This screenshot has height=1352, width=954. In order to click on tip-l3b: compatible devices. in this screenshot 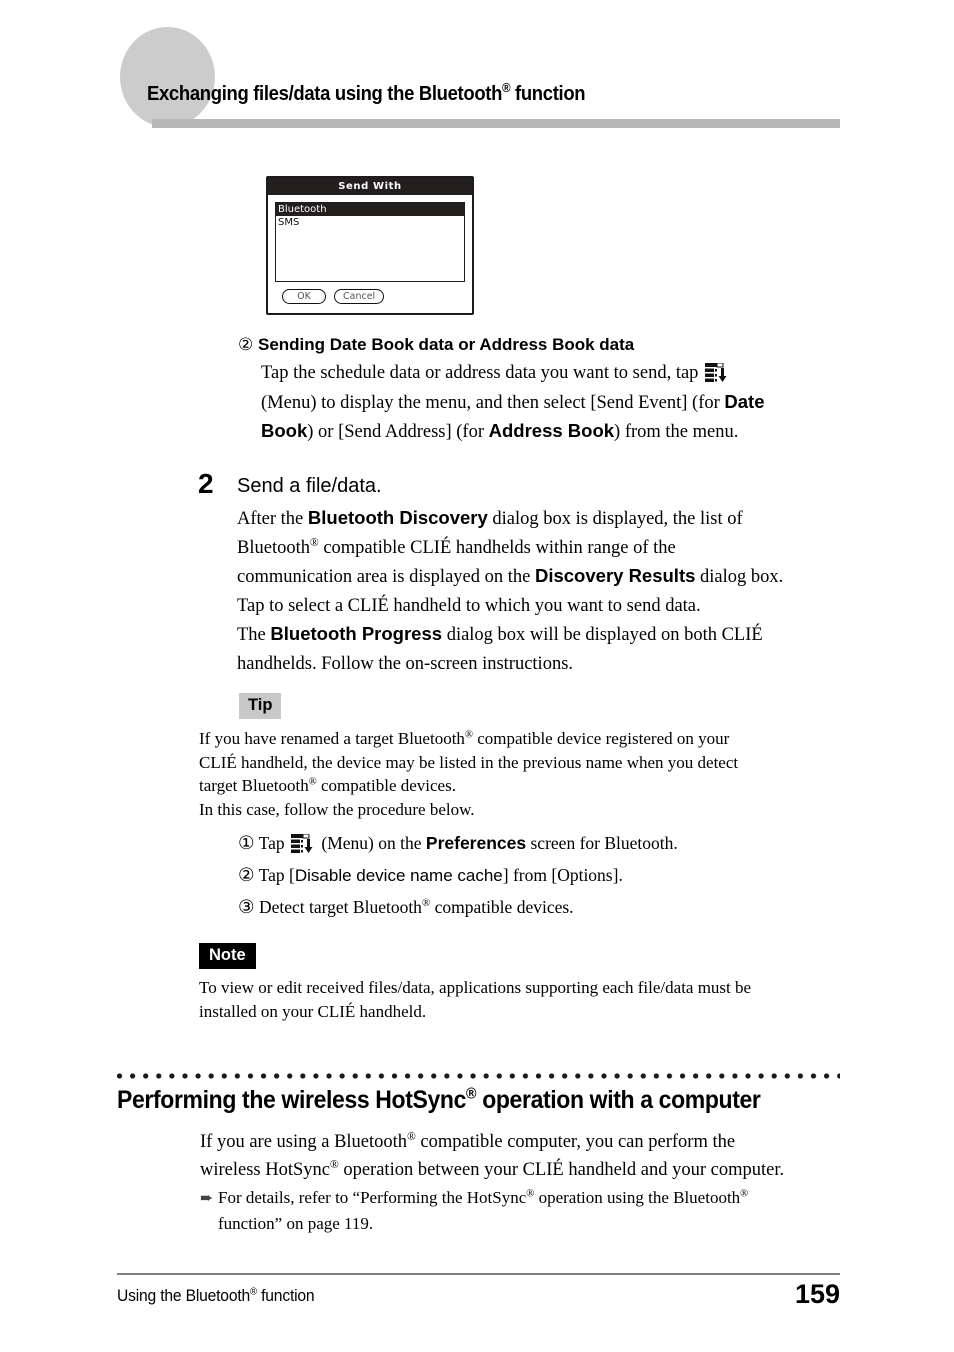, I will do `click(386, 785)`.